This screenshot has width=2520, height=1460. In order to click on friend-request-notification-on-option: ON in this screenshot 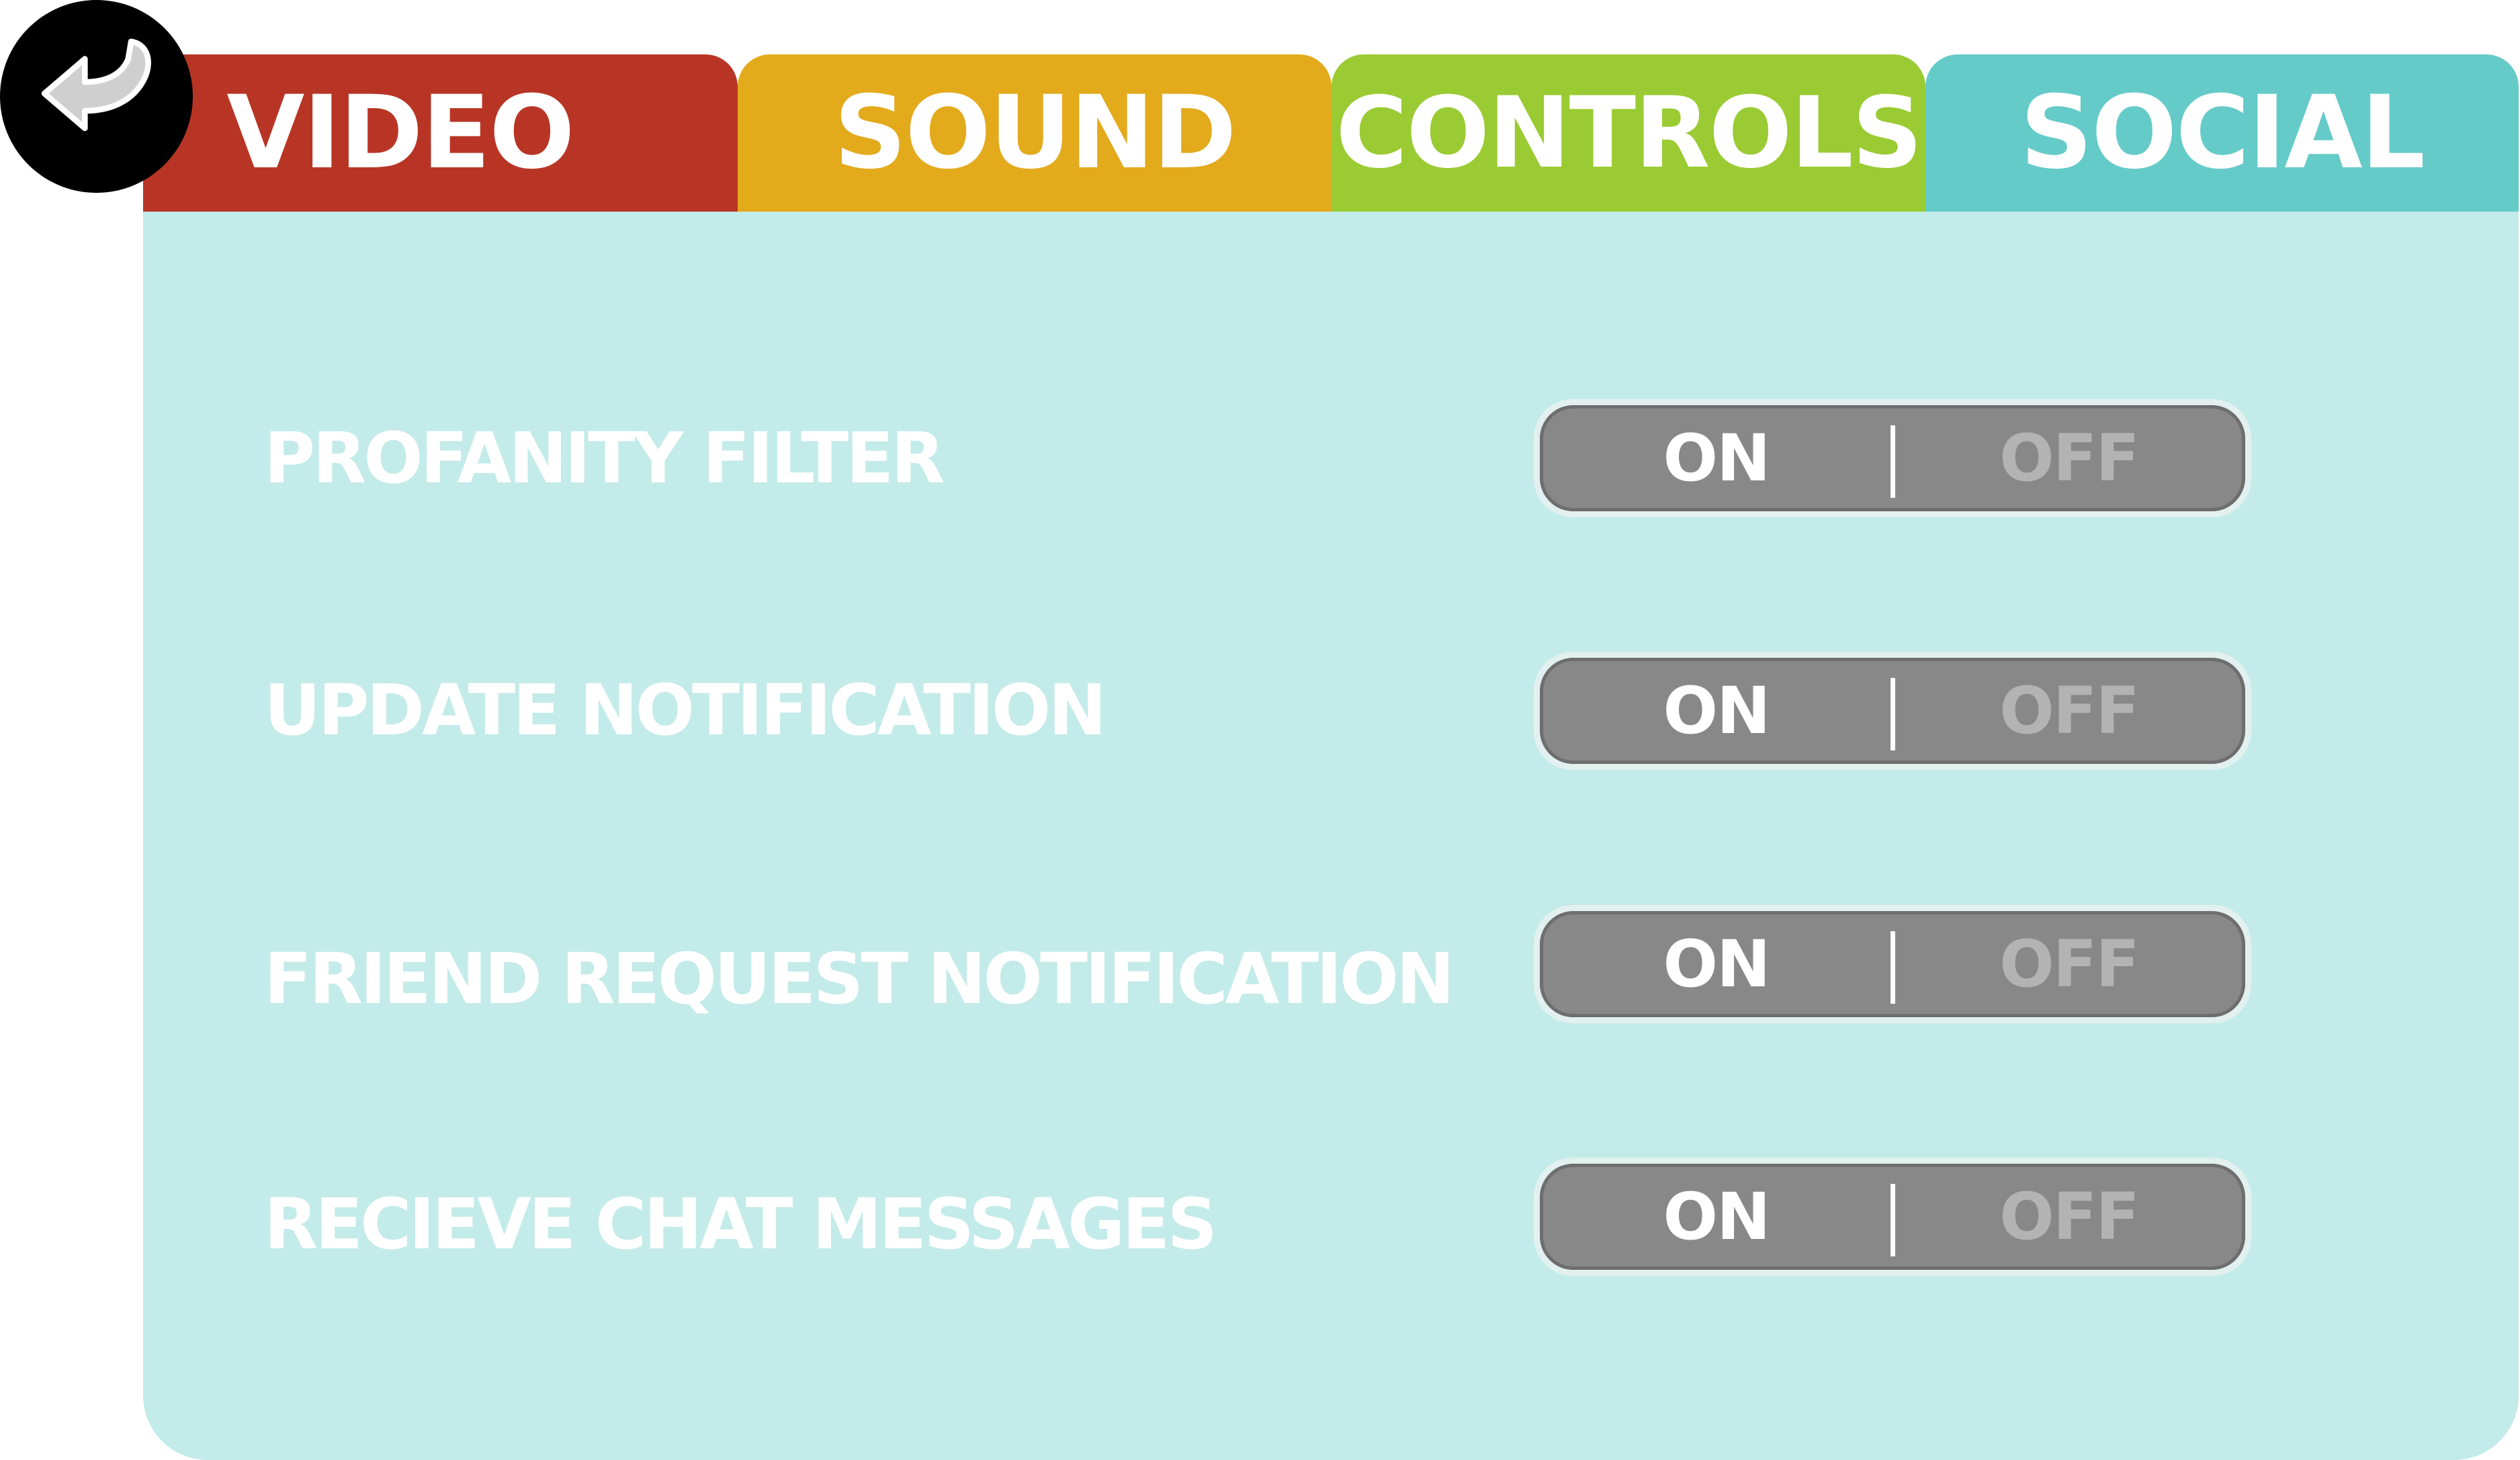, I will do `click(1716, 964)`.